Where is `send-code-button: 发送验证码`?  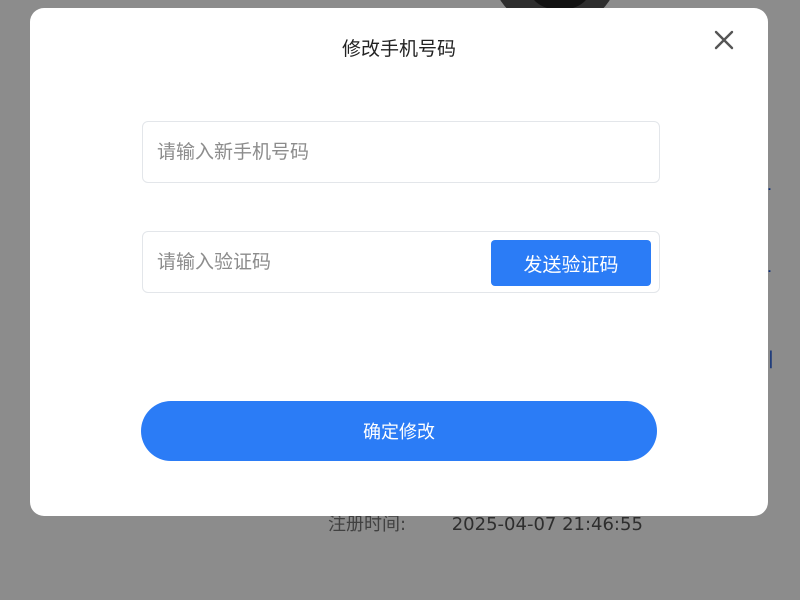
send-code-button: 发送验证码 is located at coordinates (571, 263).